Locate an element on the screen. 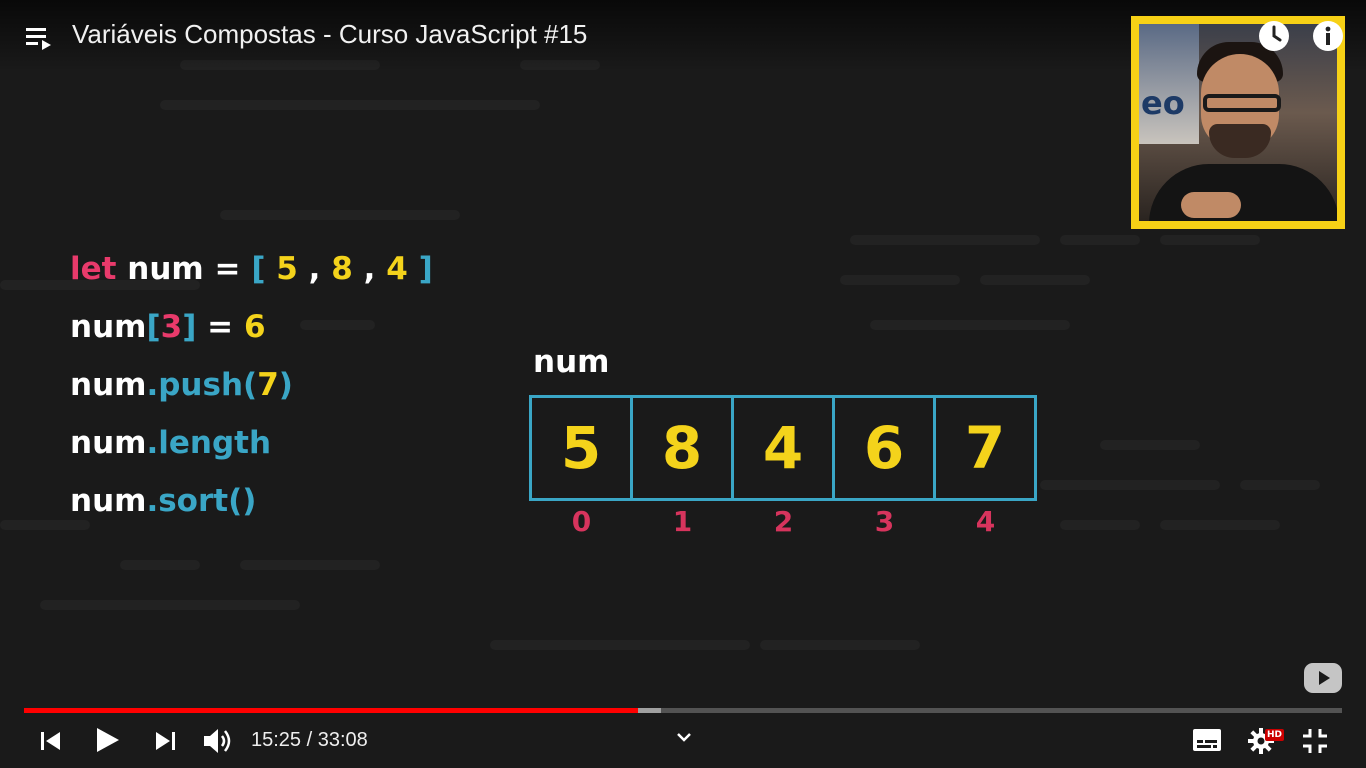 The height and width of the screenshot is (768, 1366). duration: 33:08 is located at coordinates (342, 740).